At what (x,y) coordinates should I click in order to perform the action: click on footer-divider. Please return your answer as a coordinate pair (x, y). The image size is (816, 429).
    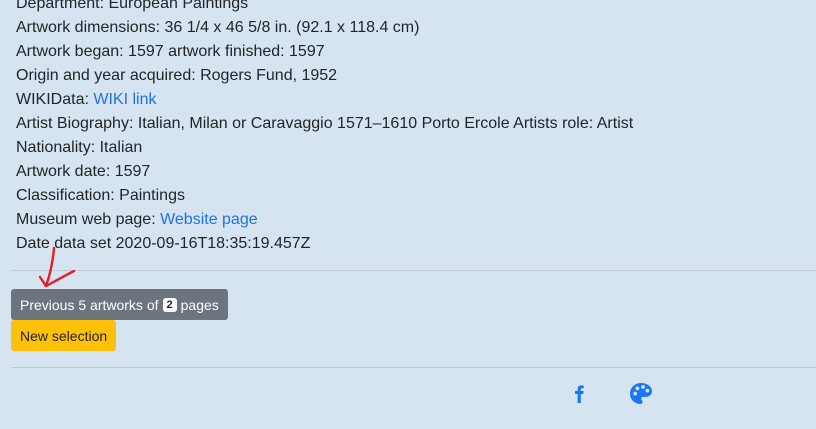
    Looking at the image, I should click on (413, 367).